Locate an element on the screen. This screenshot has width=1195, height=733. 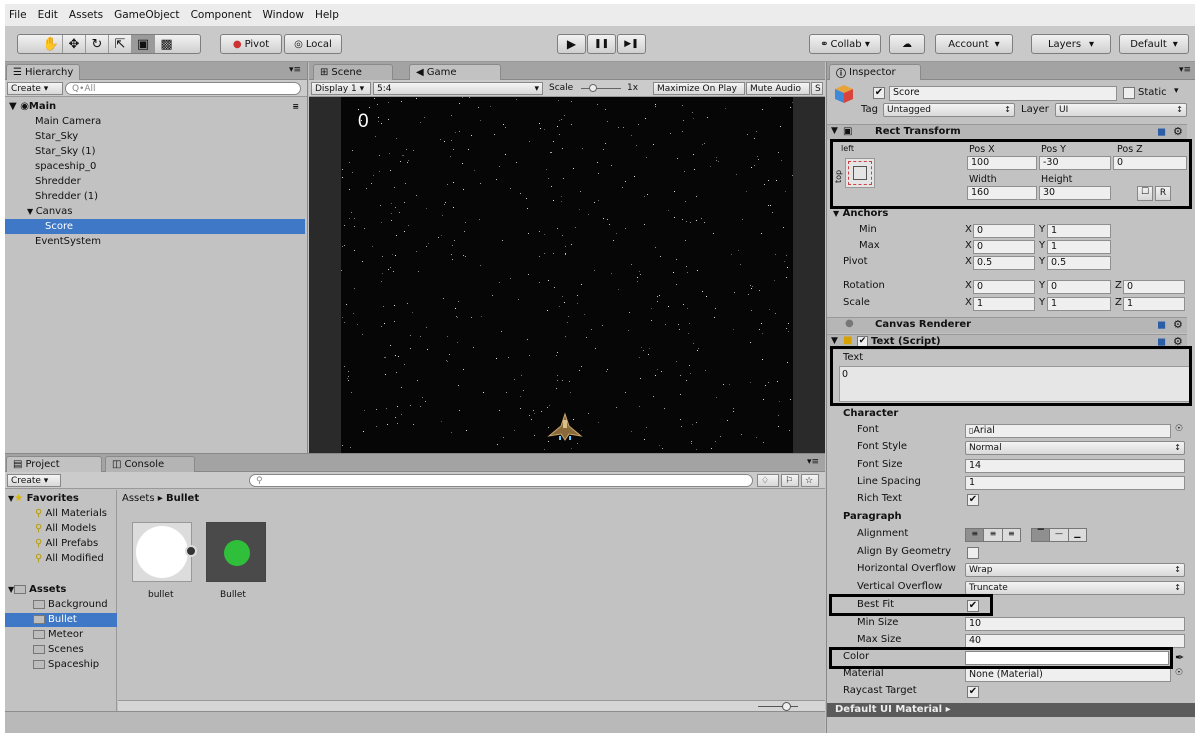
account-dropdown: Account ▾ is located at coordinates (974, 44).